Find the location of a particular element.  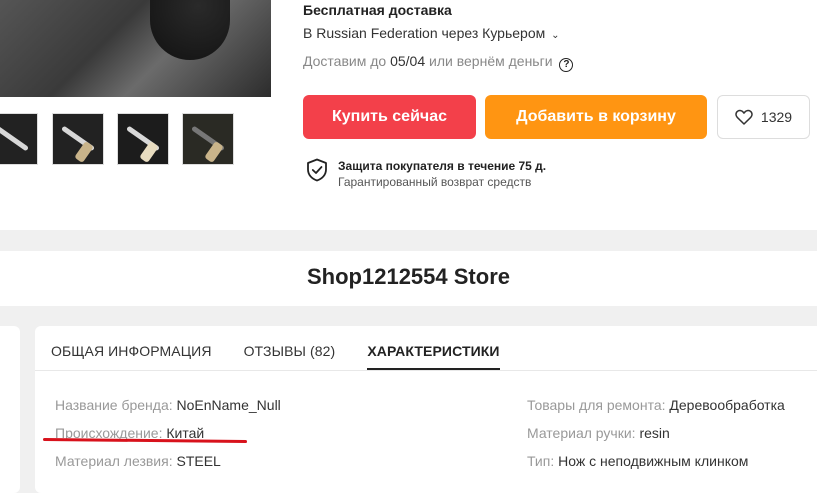

wishlist-button: 1329 is located at coordinates (763, 117).